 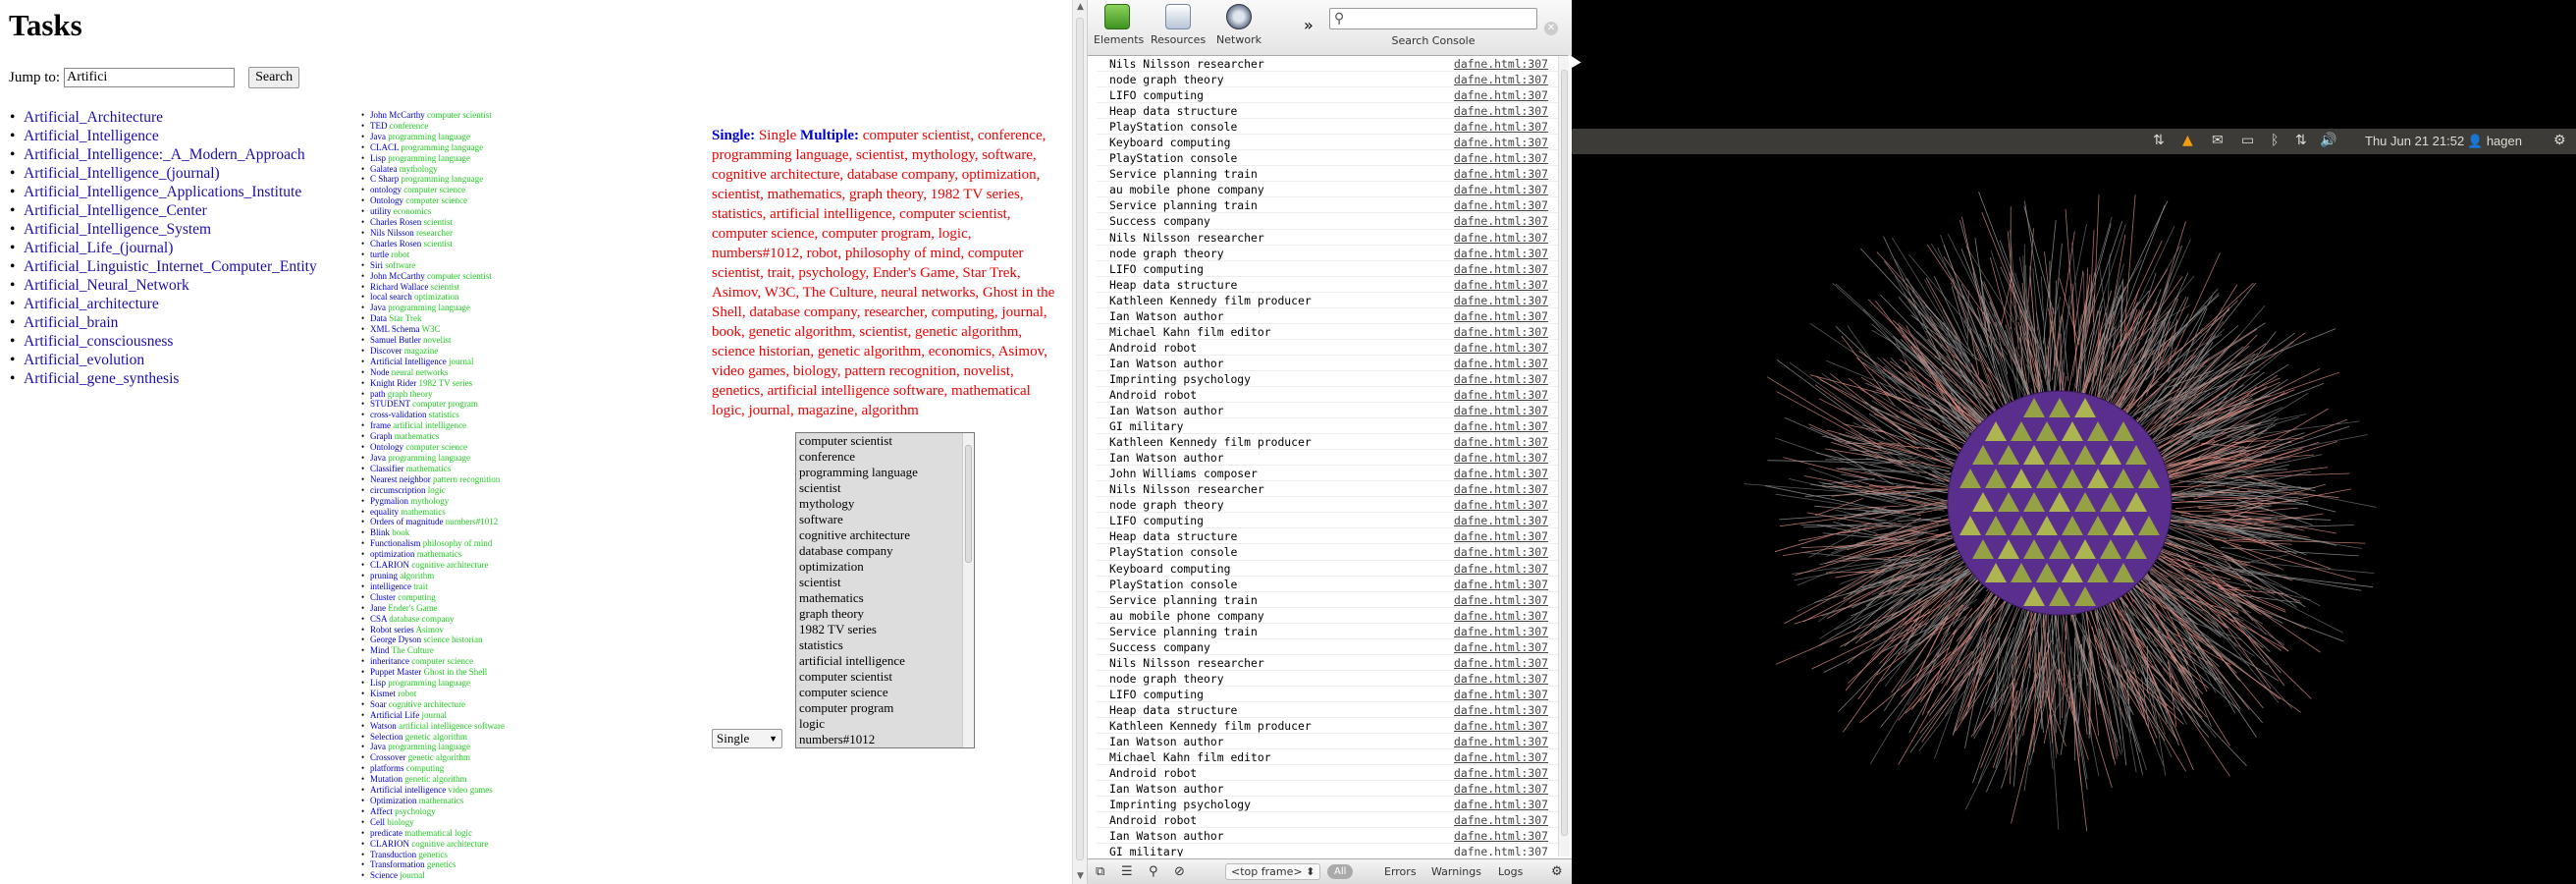 I want to click on result-link: Artificial_architecture, so click(x=163, y=304).